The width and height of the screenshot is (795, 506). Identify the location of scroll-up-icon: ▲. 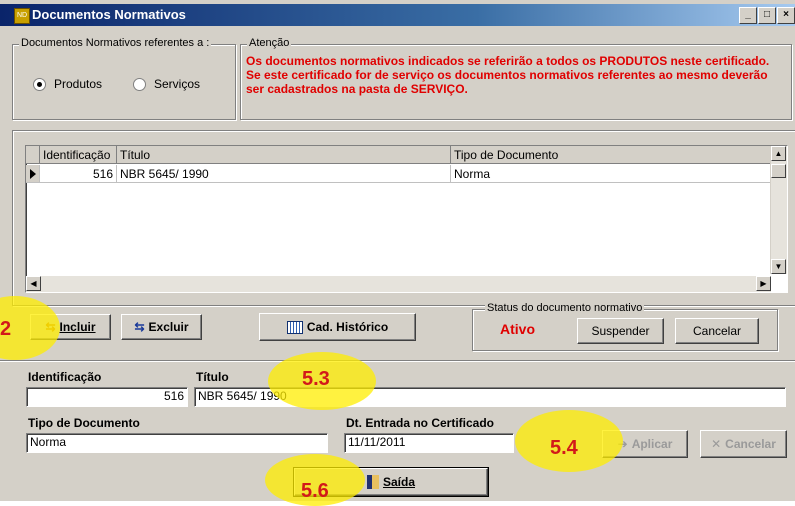
(778, 153).